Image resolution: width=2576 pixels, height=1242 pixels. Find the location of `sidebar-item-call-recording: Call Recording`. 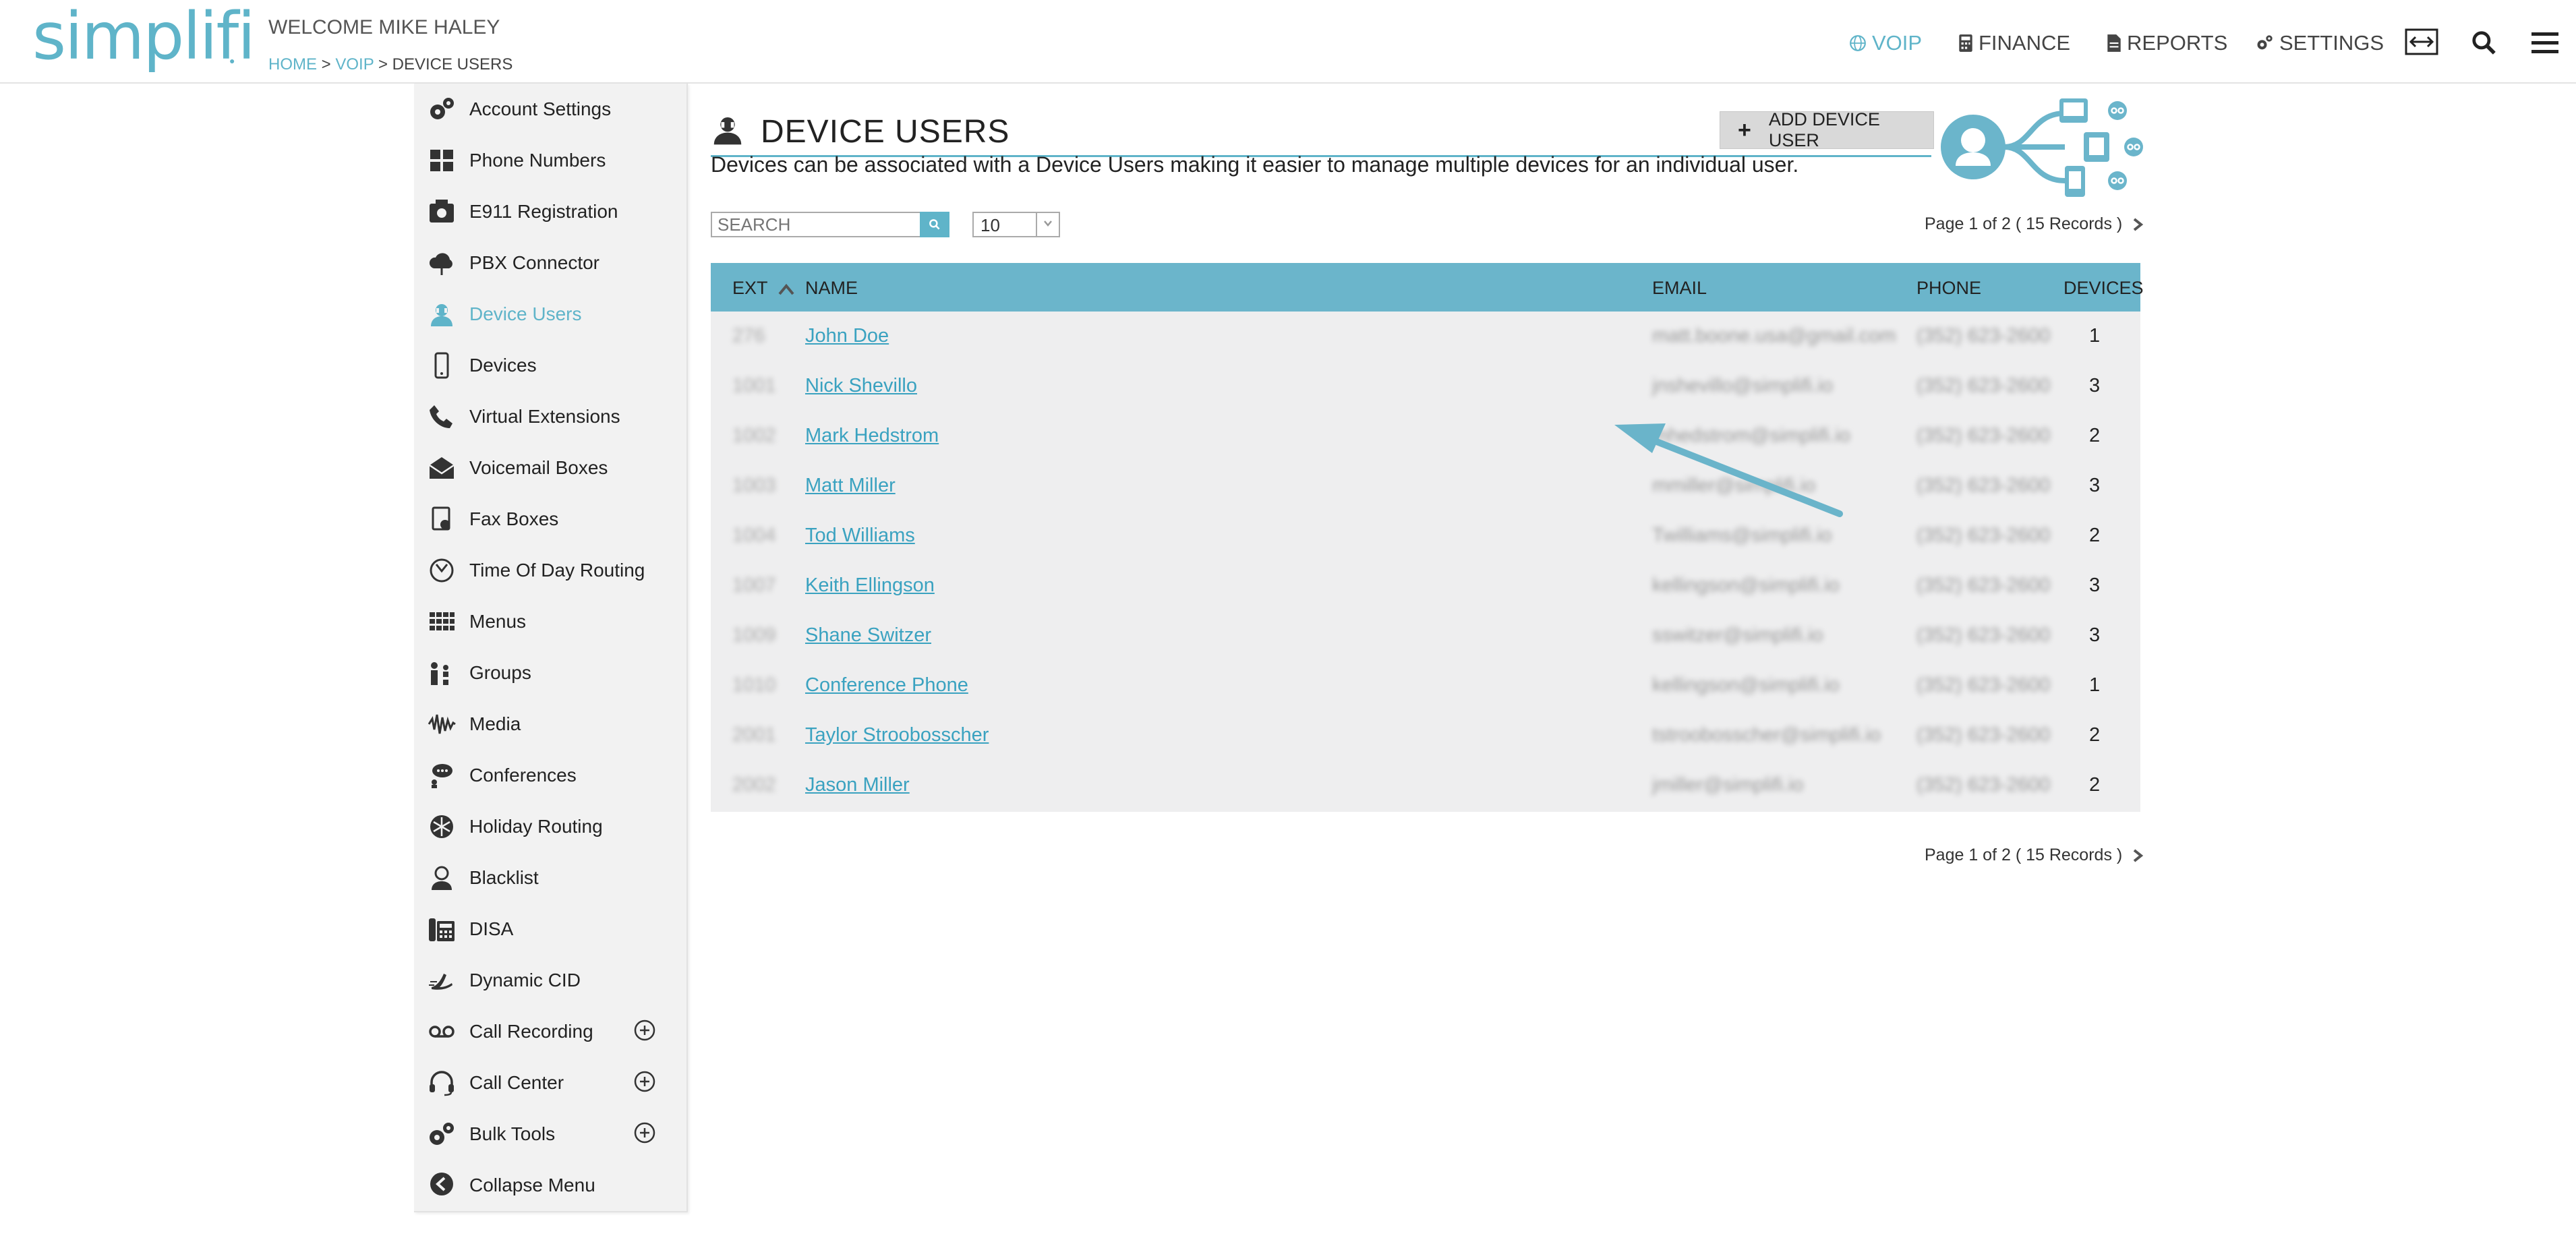

sidebar-item-call-recording: Call Recording is located at coordinates (550, 1031).